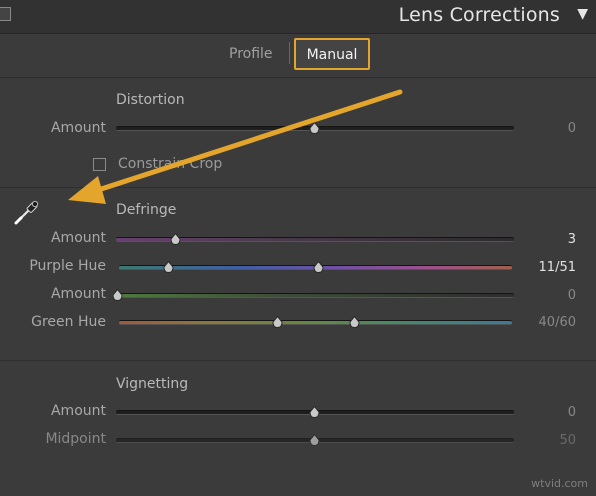 The width and height of the screenshot is (596, 496). I want to click on purple-hue-label: Purple Hue, so click(67, 266).